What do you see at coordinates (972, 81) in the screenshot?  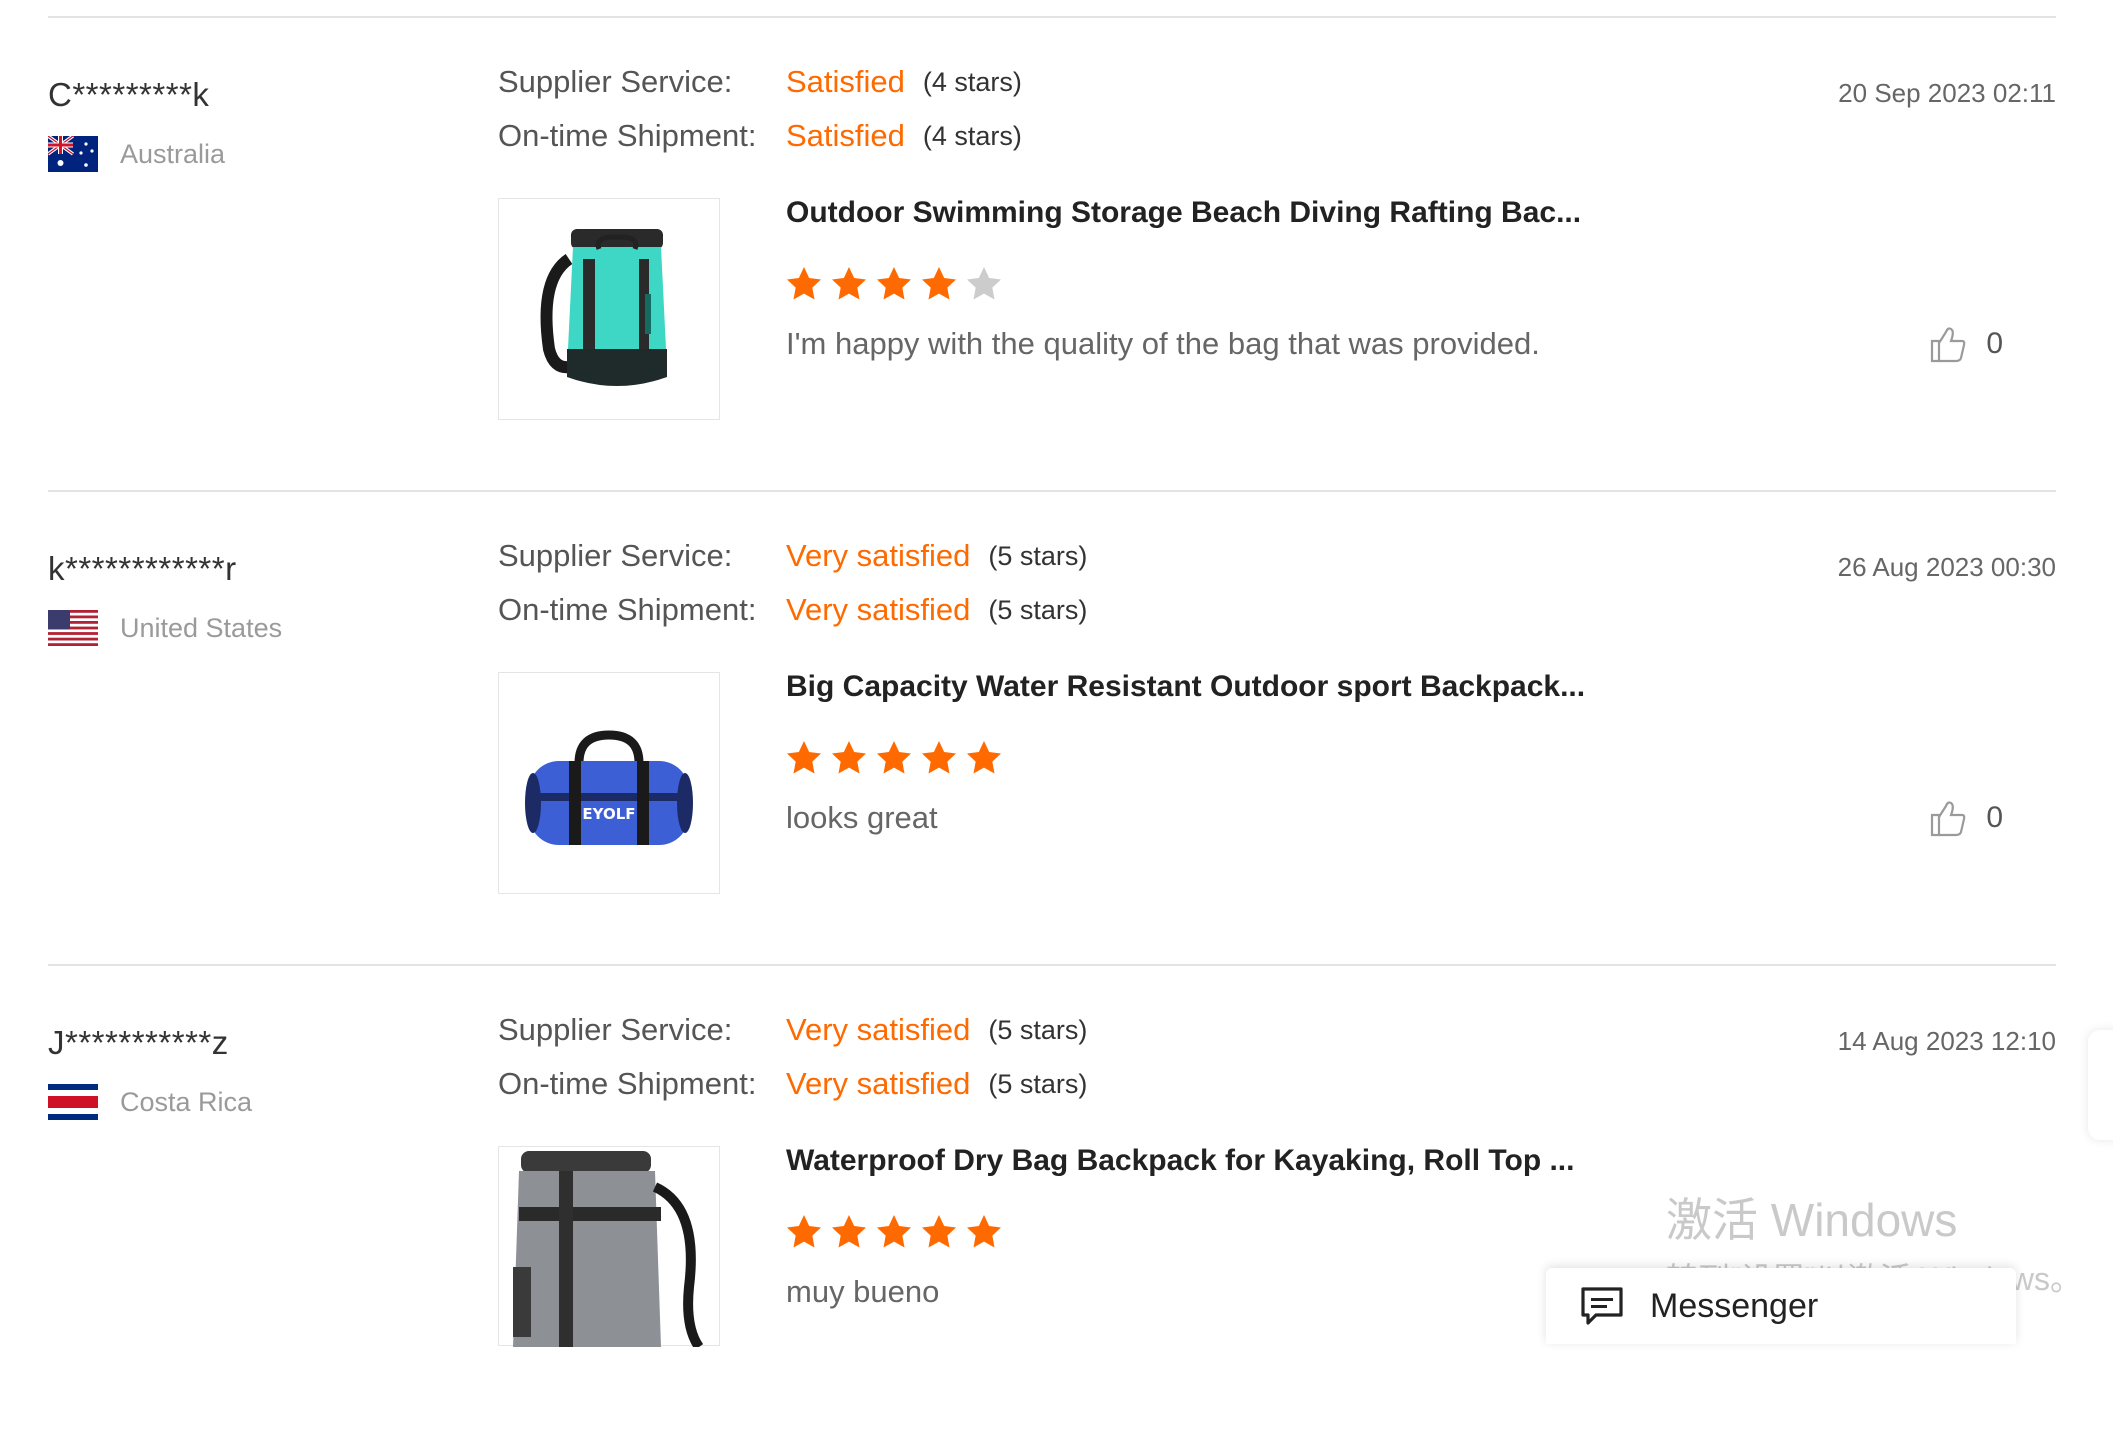 I see `supplier-service-stars: (4 stars)` at bounding box center [972, 81].